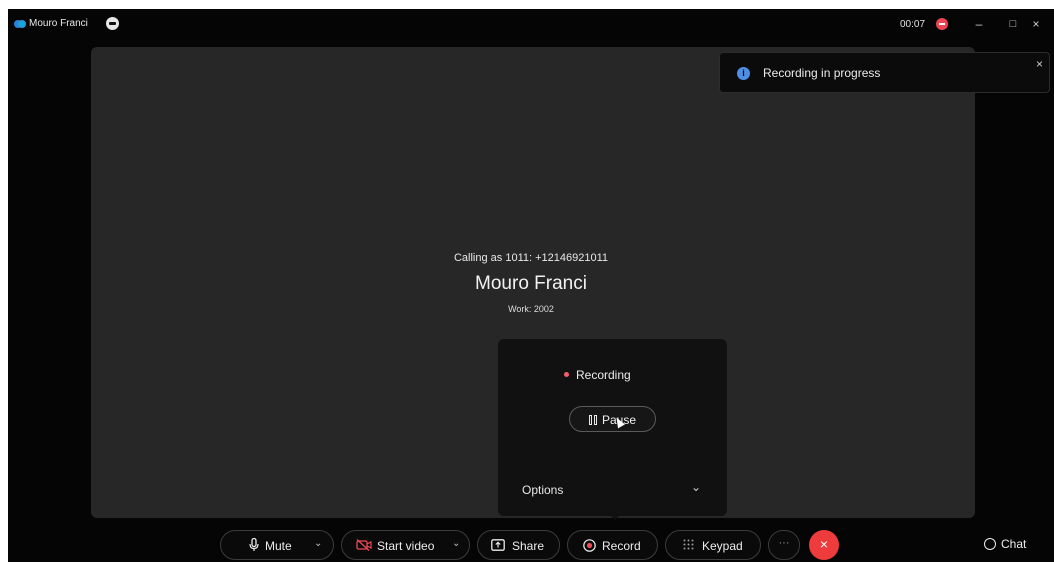 The height and width of the screenshot is (562, 1054). Describe the element at coordinates (542, 490) in the screenshot. I see `options-dropdown: Options` at that location.